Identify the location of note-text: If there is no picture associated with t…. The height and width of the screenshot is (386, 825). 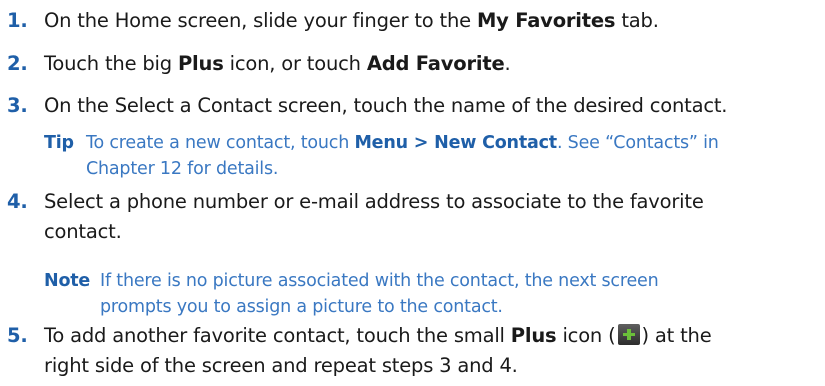
(379, 294).